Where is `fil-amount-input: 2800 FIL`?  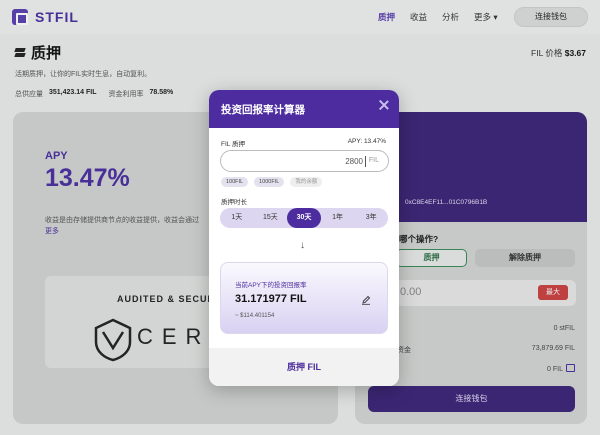
fil-amount-input: 2800 FIL is located at coordinates (304, 161).